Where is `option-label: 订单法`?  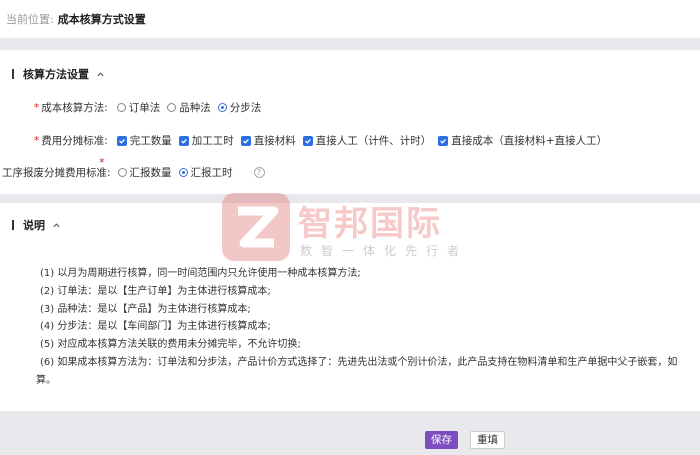
option-label: 订单法 is located at coordinates (144, 108).